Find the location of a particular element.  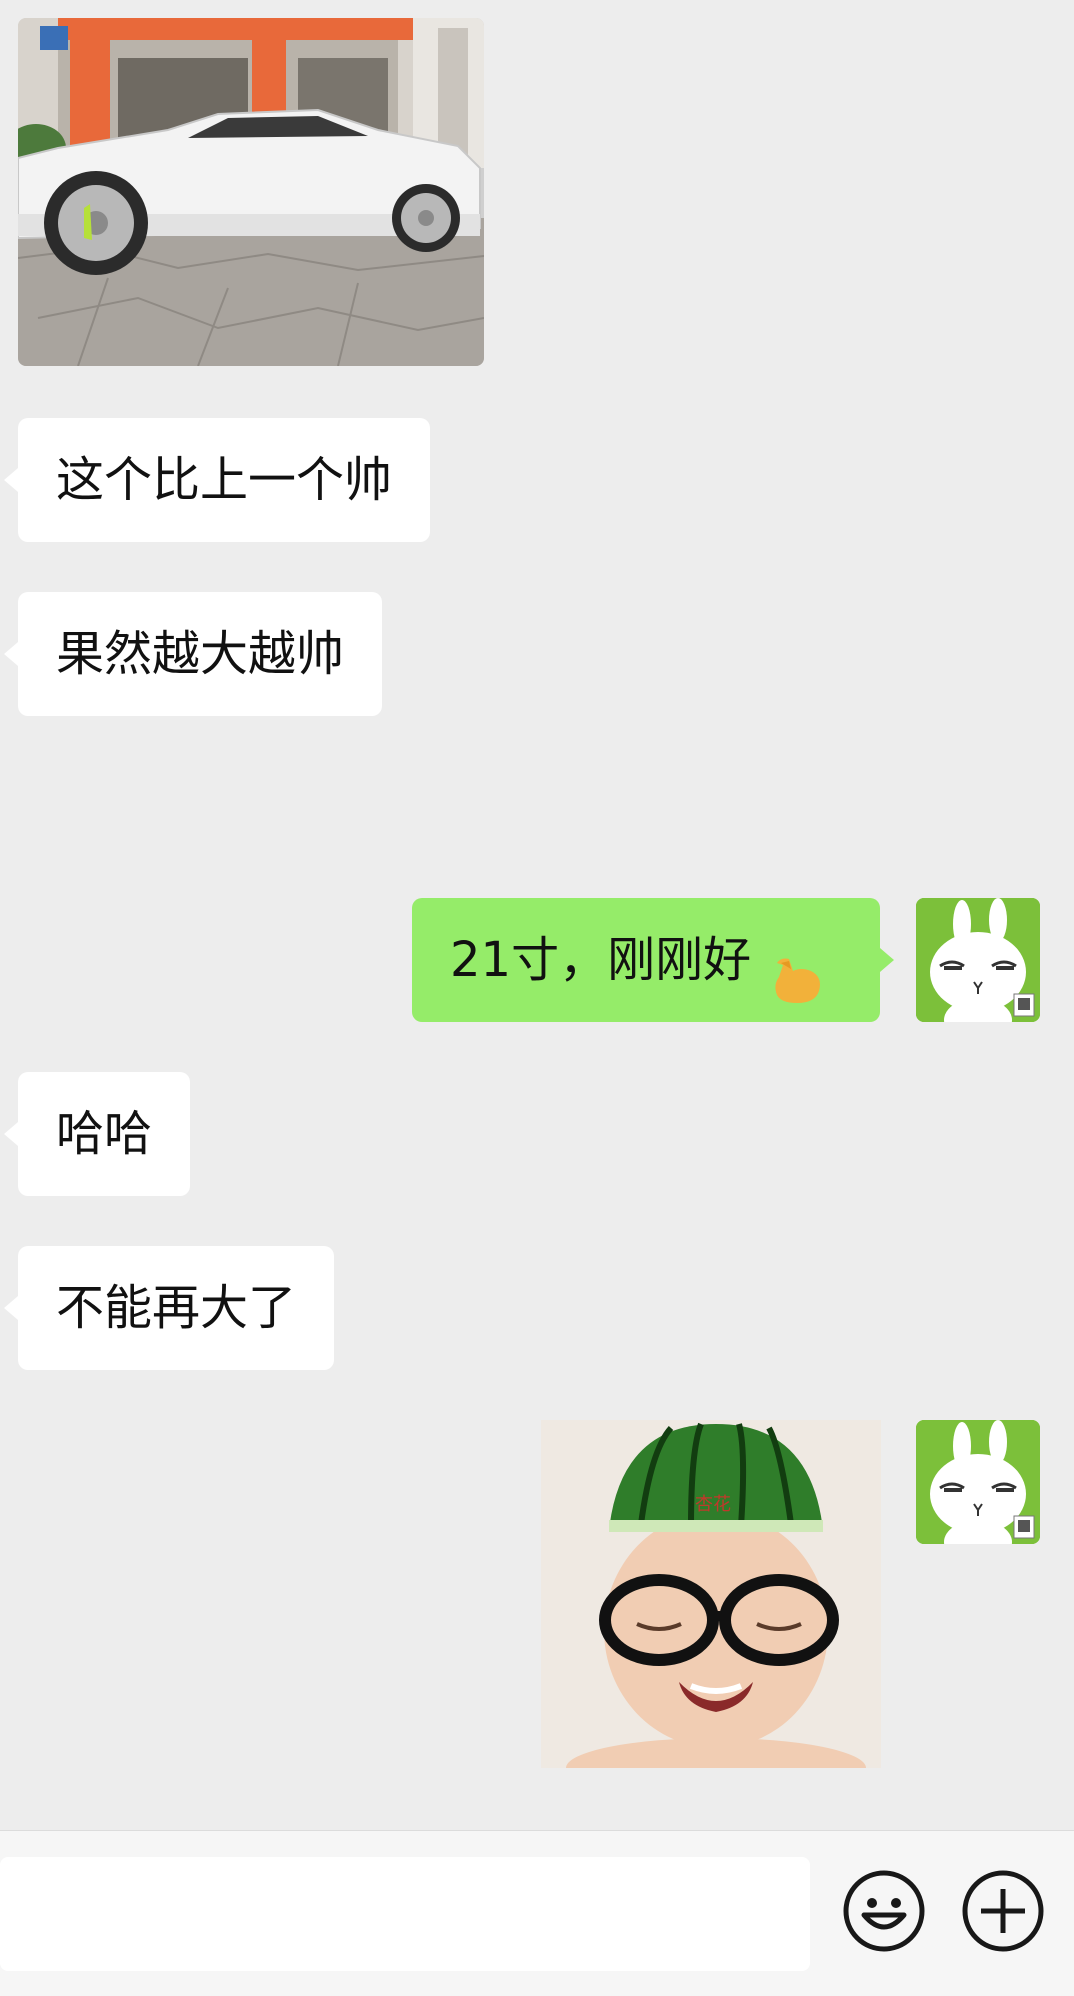

message-input is located at coordinates (405, 1914).